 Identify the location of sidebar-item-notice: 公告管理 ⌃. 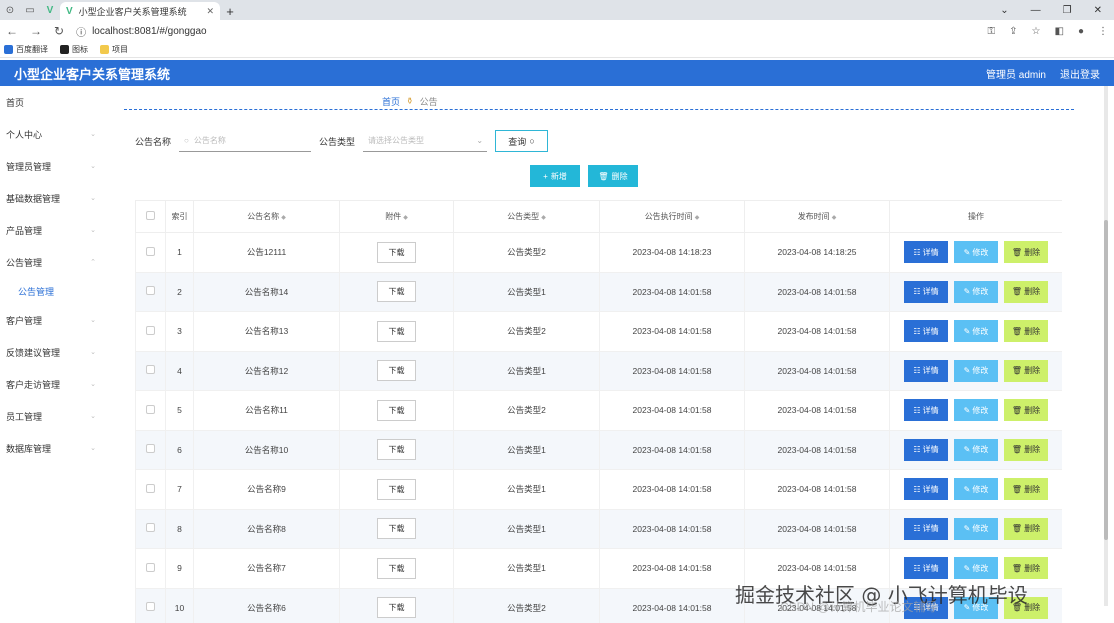
(55, 262).